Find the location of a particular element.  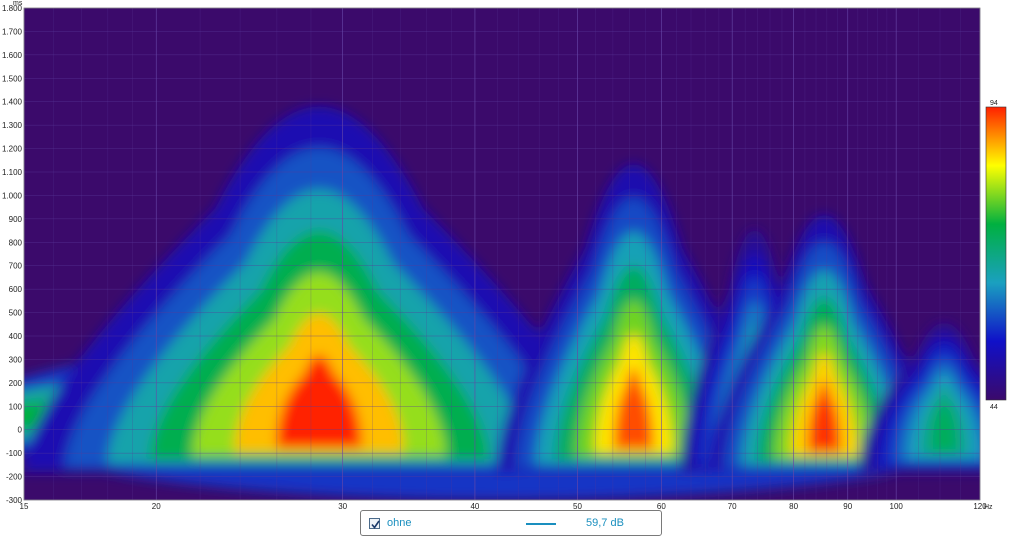

color-scale-max: 94 is located at coordinates (994, 103).